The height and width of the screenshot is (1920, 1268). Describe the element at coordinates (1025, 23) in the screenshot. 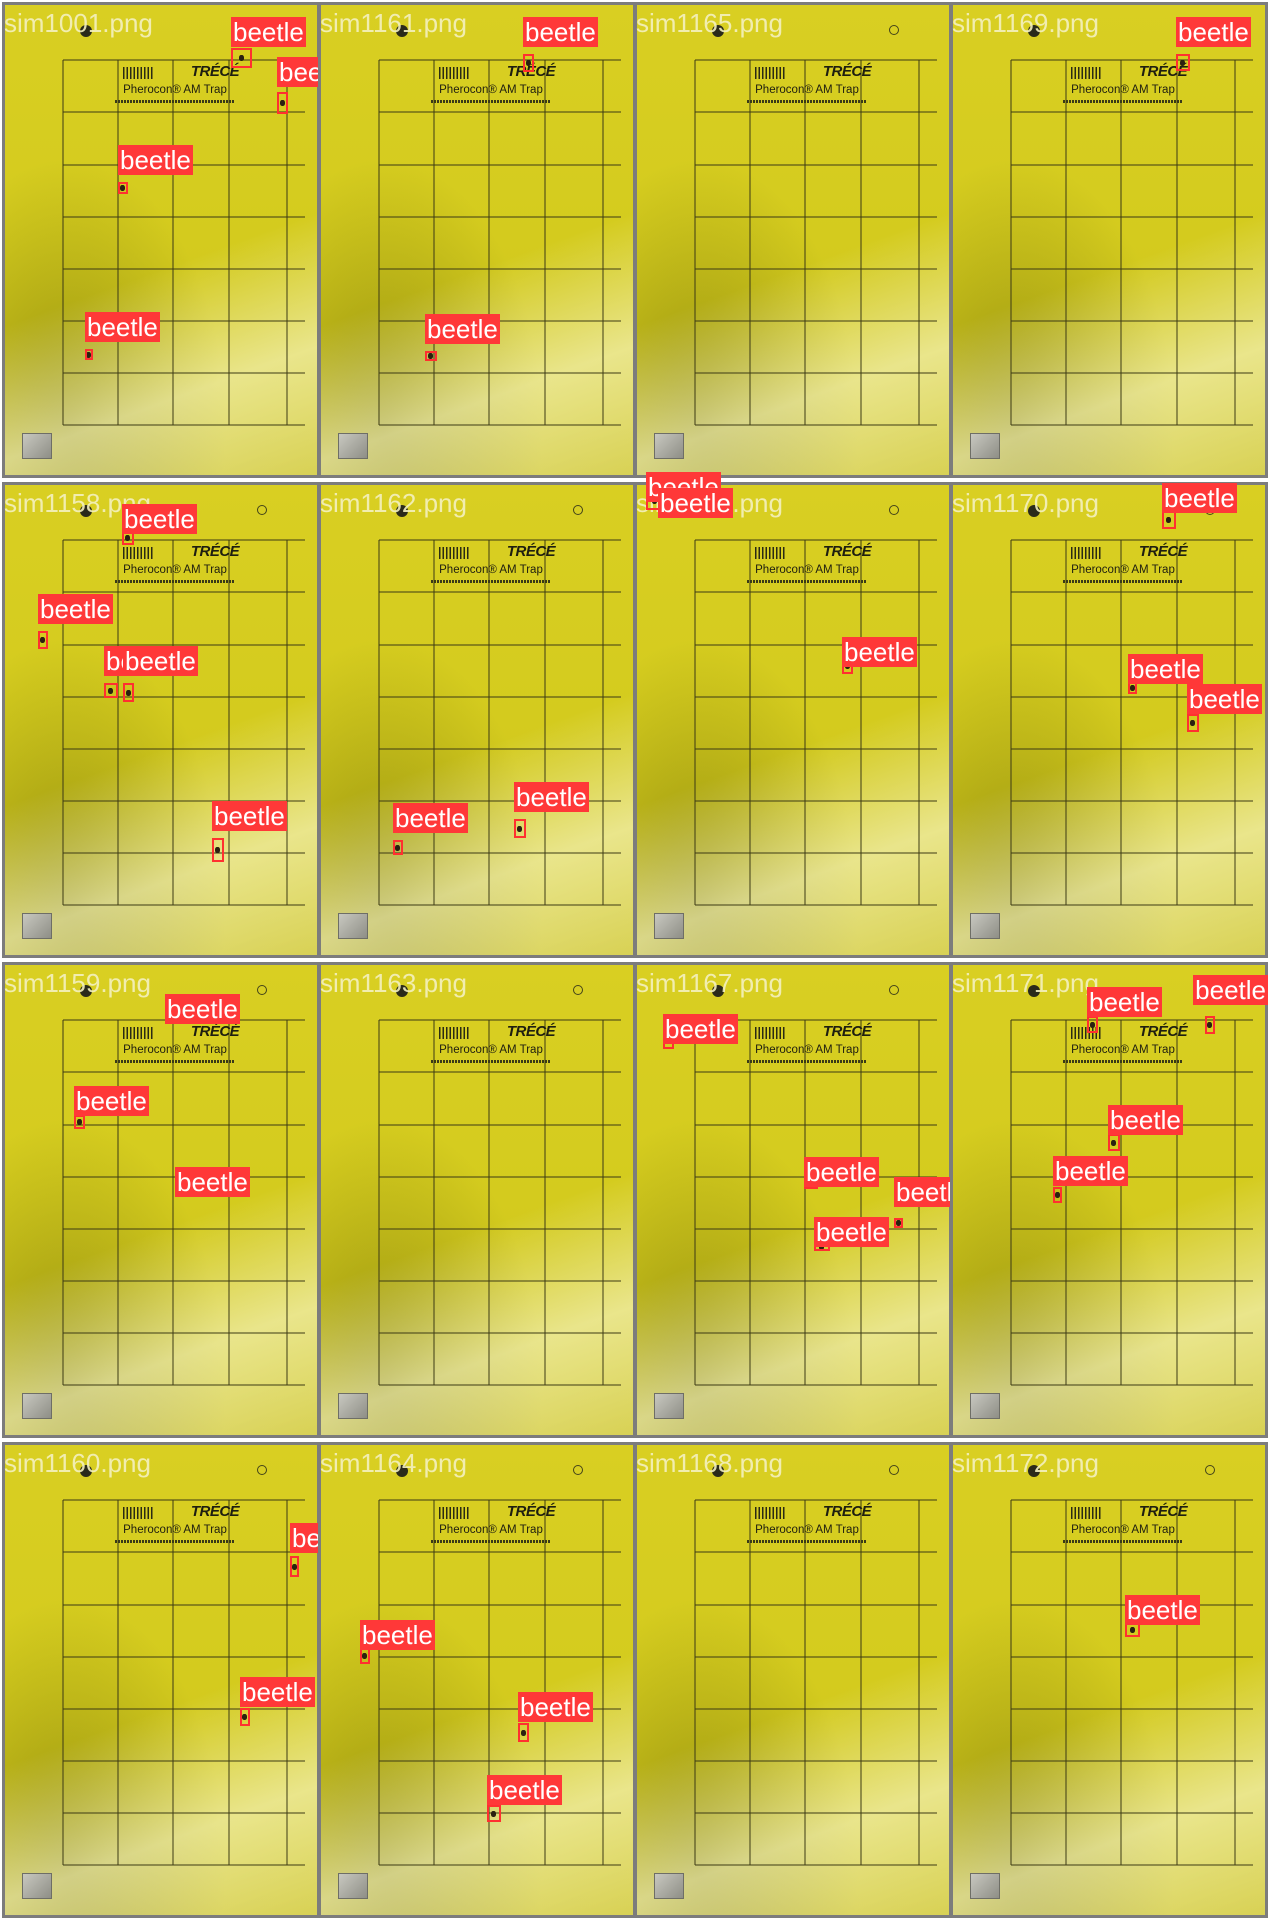

I see `filename-label: sim1169.png` at that location.